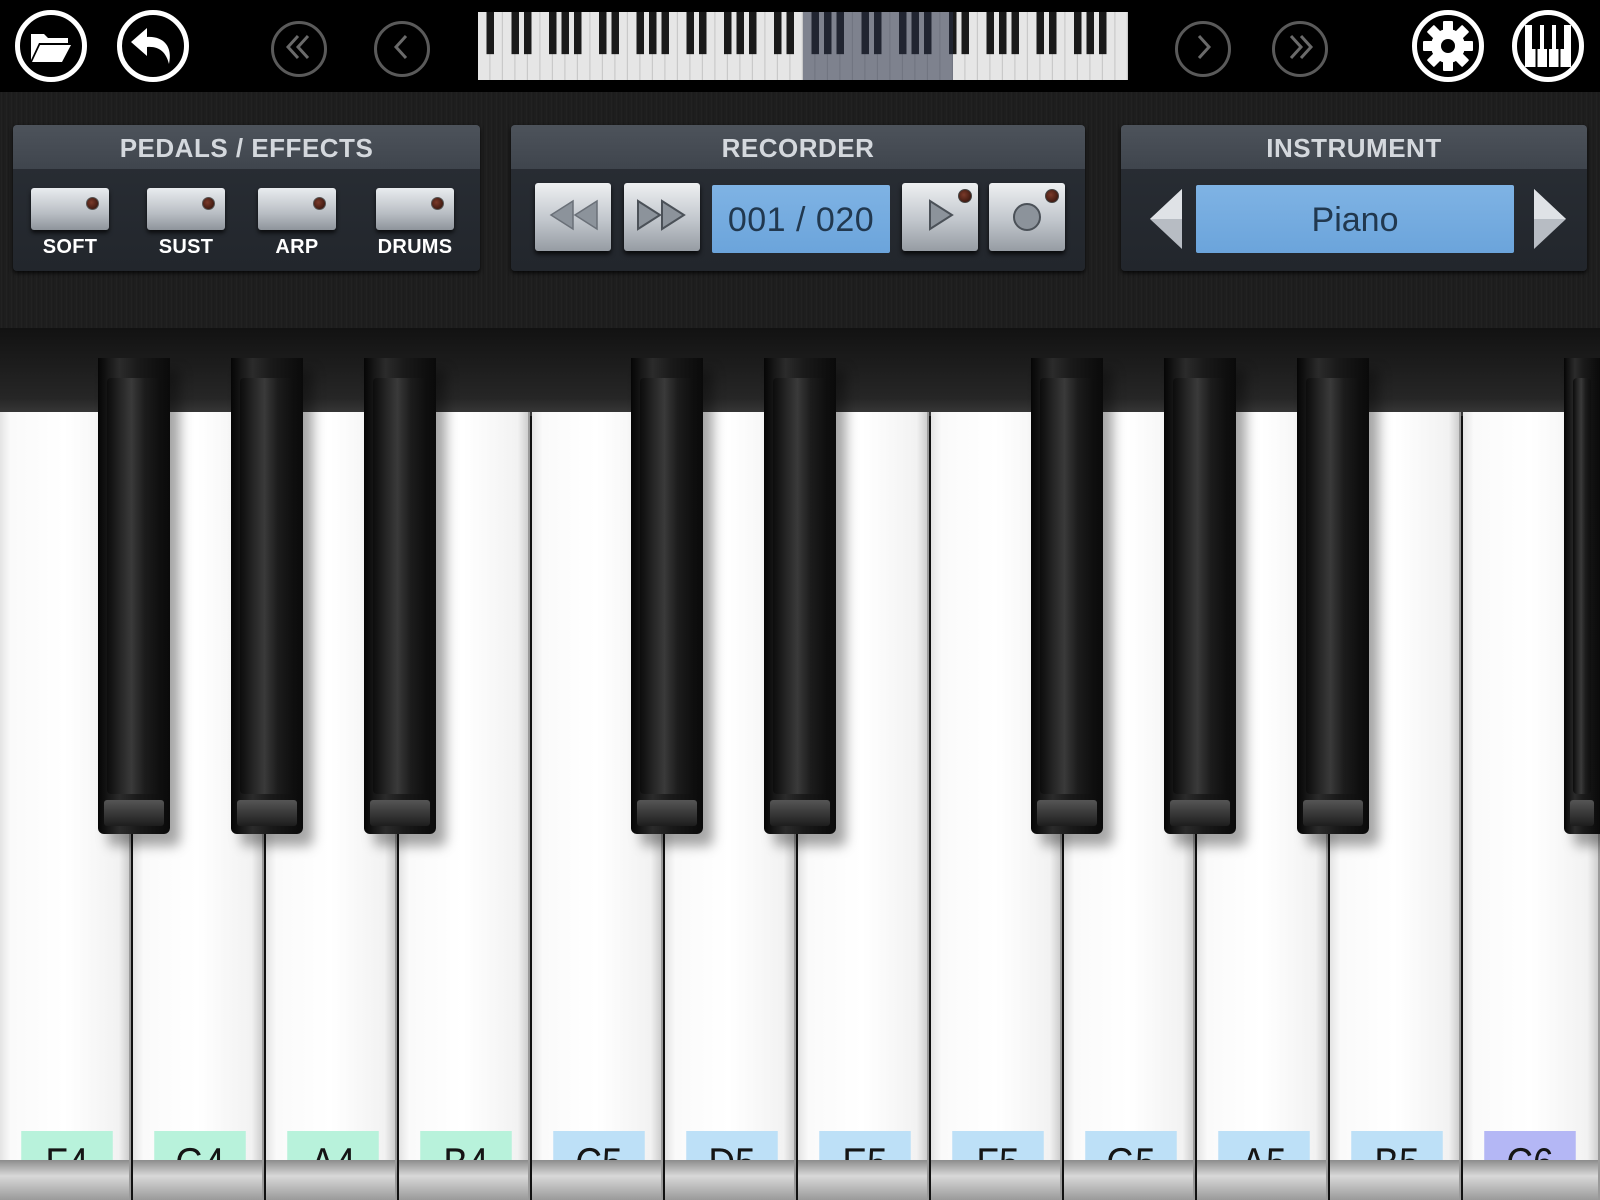 The image size is (1600, 1200). Describe the element at coordinates (1264, 1162) in the screenshot. I see `note-label-a5: A5` at that location.